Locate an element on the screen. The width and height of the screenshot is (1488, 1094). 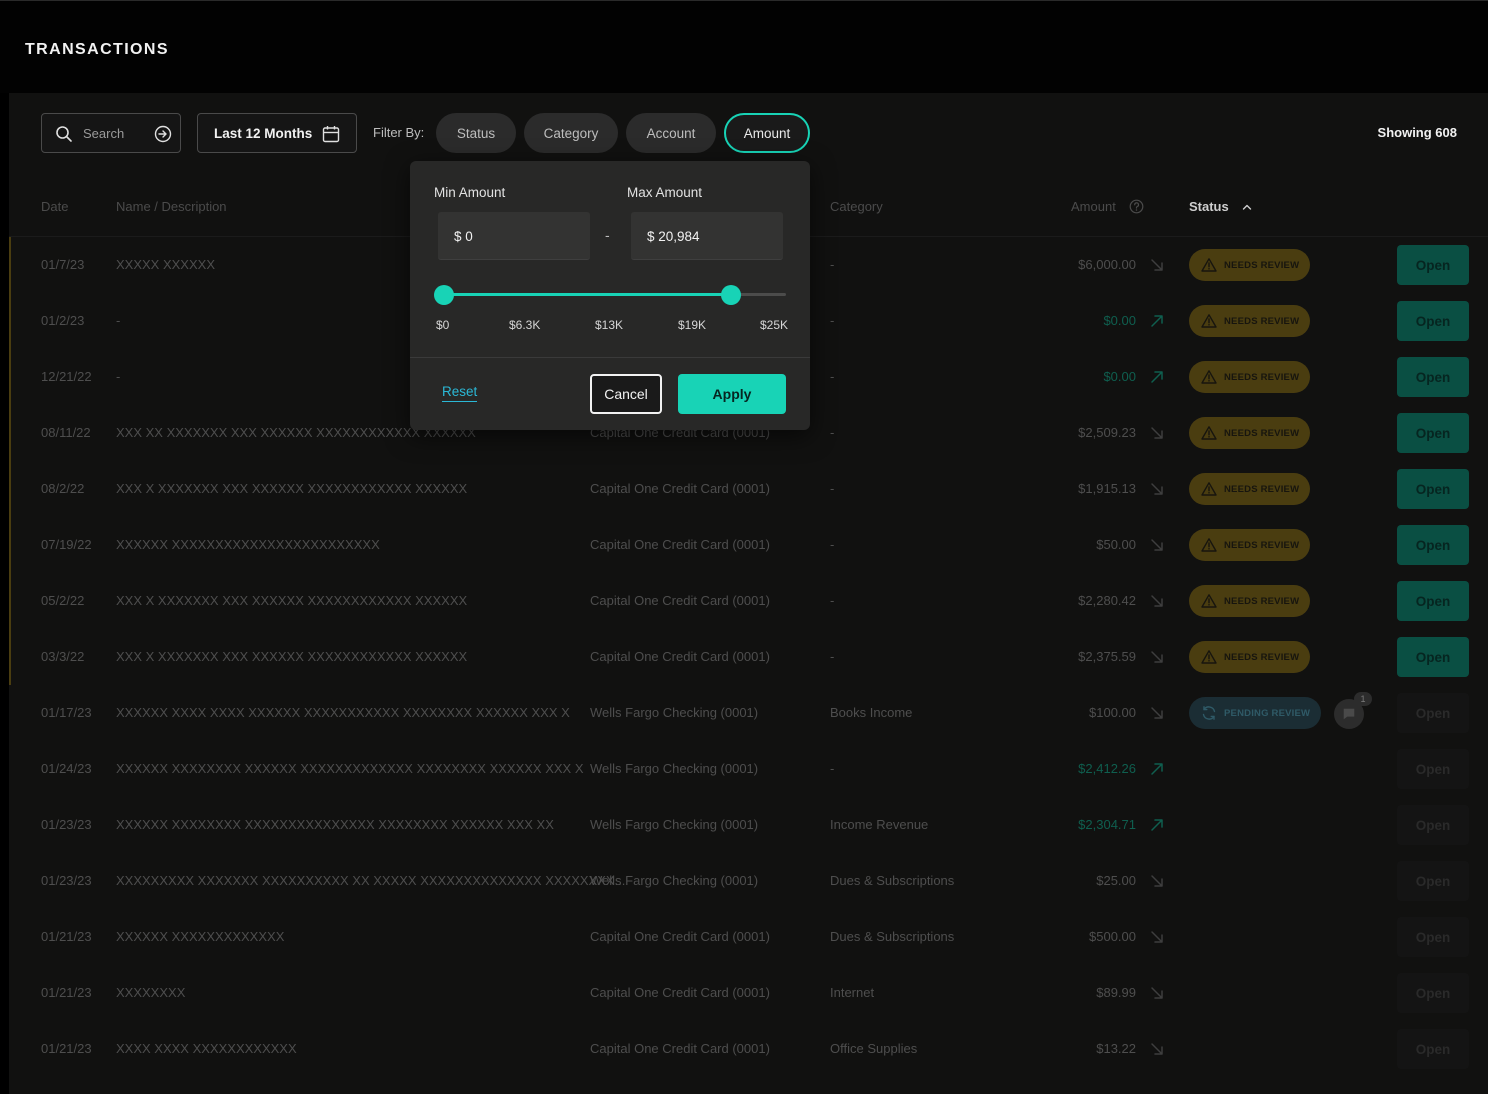
row-amount: $6,000.00 is located at coordinates (1107, 264).